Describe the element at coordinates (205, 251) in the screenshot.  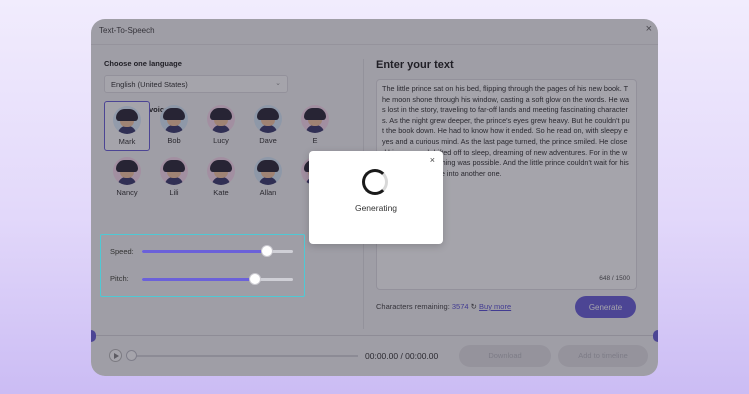
I see `speed-slider-fill` at that location.